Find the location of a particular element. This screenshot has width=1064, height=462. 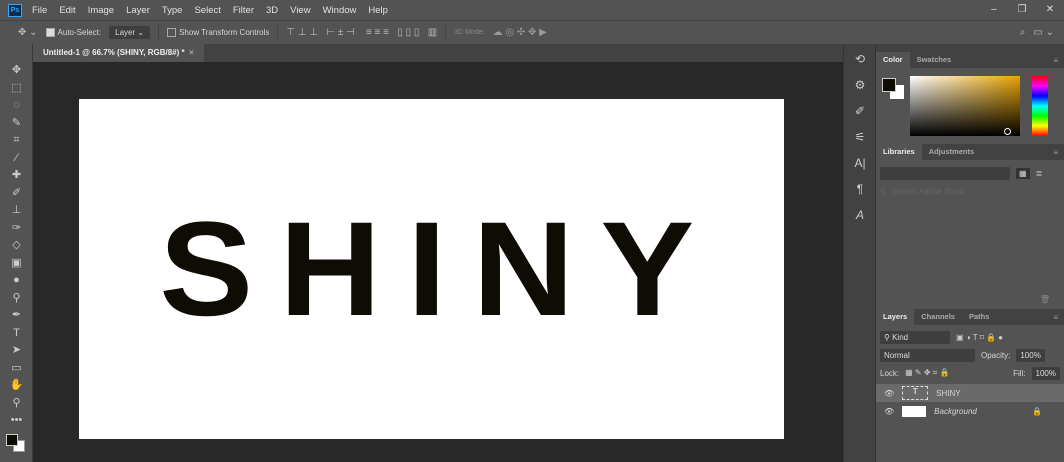

tab-paths: Paths is located at coordinates (979, 317).